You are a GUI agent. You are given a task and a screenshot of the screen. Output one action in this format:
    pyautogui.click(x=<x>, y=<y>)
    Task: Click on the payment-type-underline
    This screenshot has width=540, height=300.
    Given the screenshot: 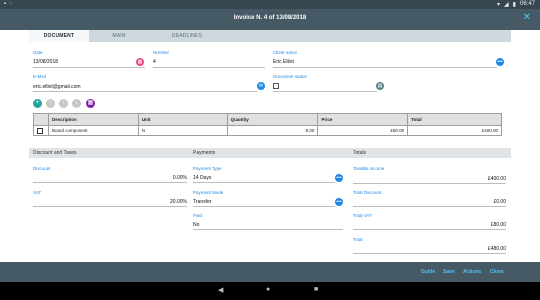 What is the action you would take?
    pyautogui.click(x=264, y=182)
    